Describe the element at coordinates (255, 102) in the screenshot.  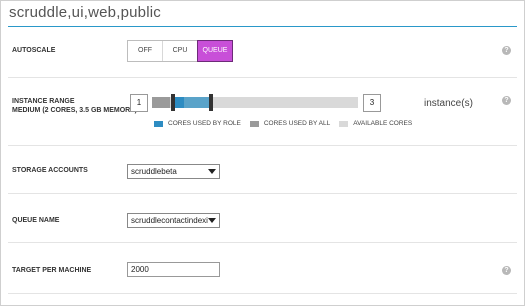
I see `instance-range-slider` at that location.